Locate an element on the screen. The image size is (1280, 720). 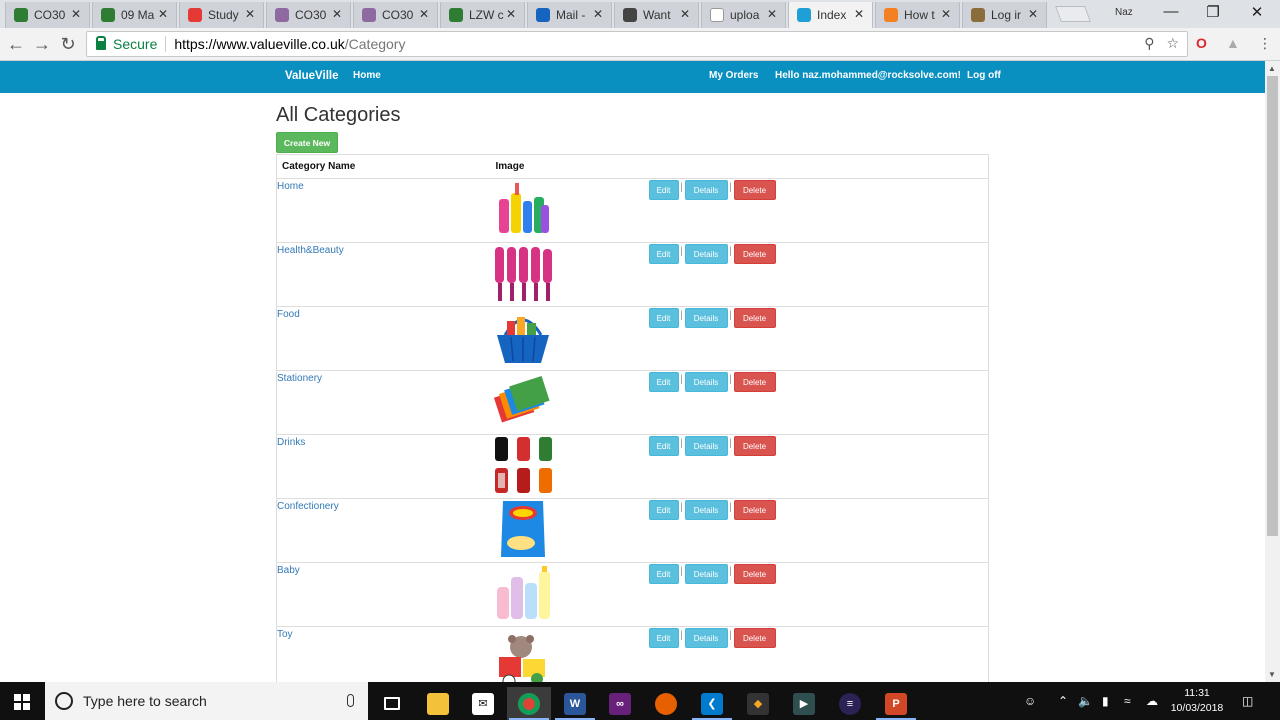
nav-user-greeting-link: Hello naz.mohammed@rocksolve.com! is located at coordinates (868, 75).